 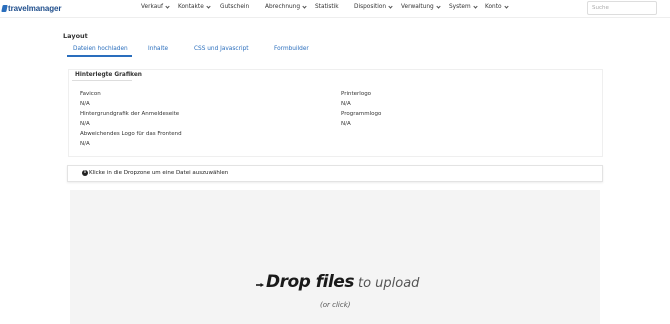 What do you see at coordinates (361, 114) in the screenshot?
I see `field-label-programmlogo: Programmlogo` at bounding box center [361, 114].